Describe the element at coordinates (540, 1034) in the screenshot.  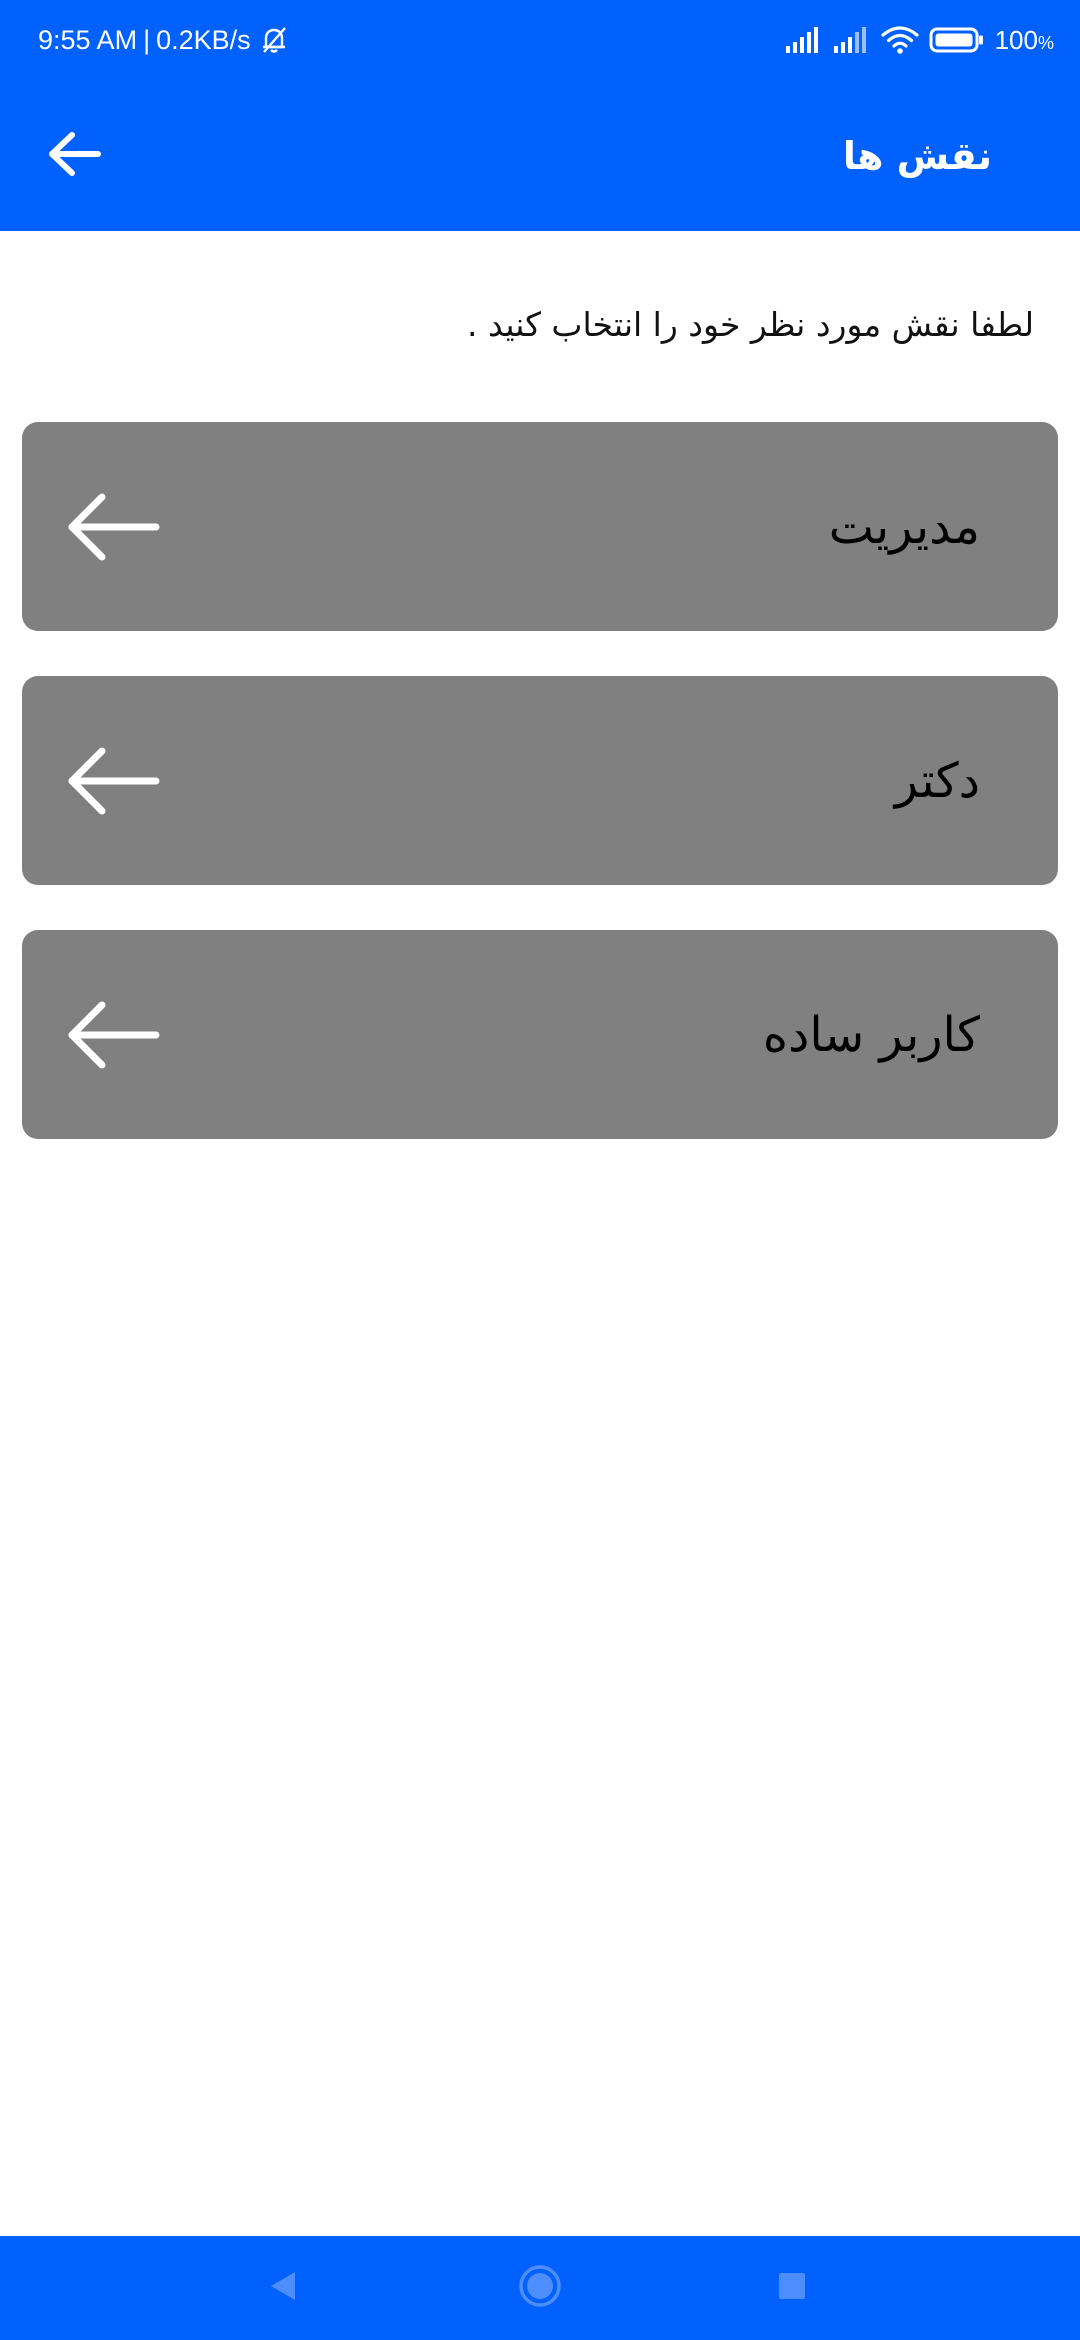
I see `role-item-simple-user: کاربر ساده` at that location.